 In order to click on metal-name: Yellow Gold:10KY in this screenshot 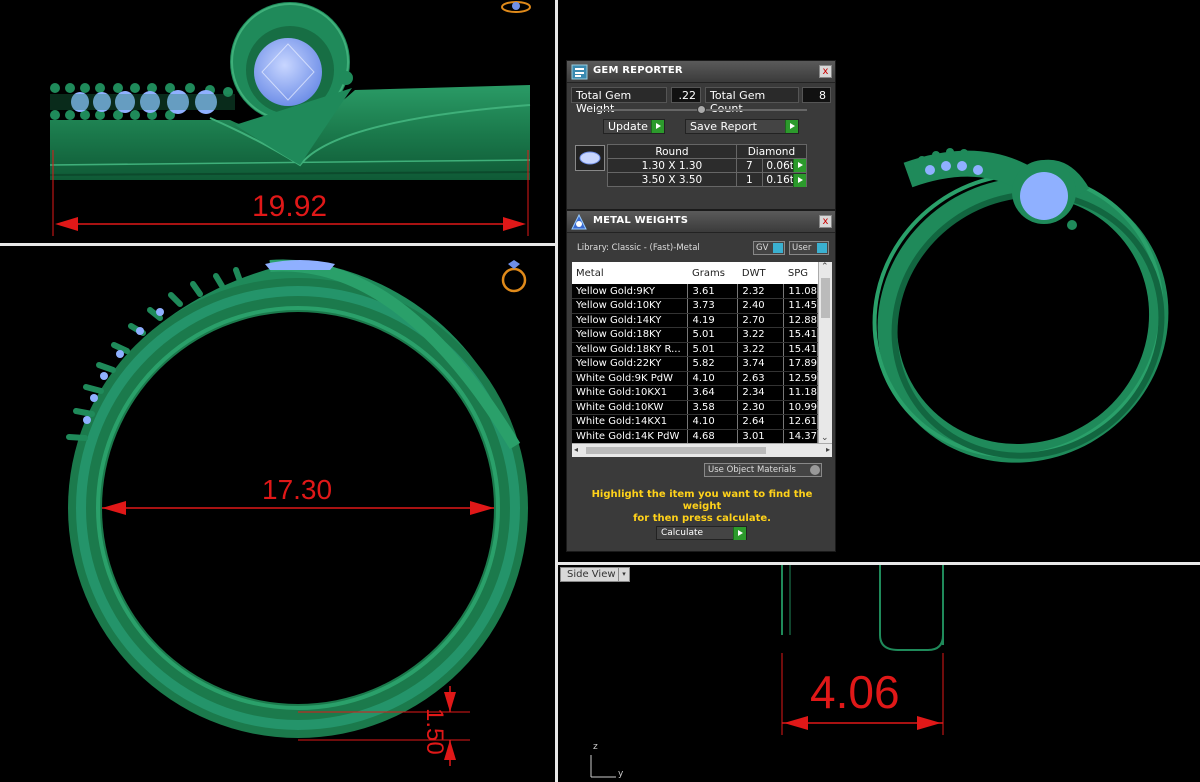, I will do `click(630, 306)`.